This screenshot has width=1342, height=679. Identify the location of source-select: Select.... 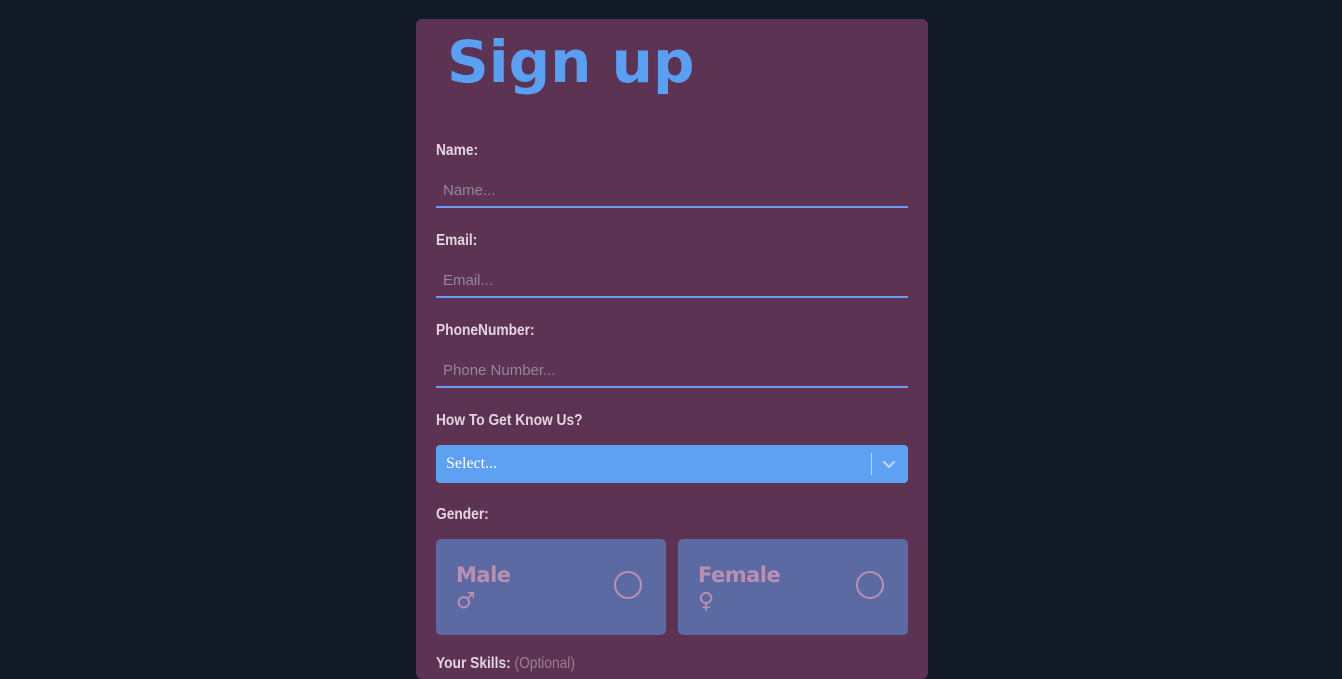
(672, 464).